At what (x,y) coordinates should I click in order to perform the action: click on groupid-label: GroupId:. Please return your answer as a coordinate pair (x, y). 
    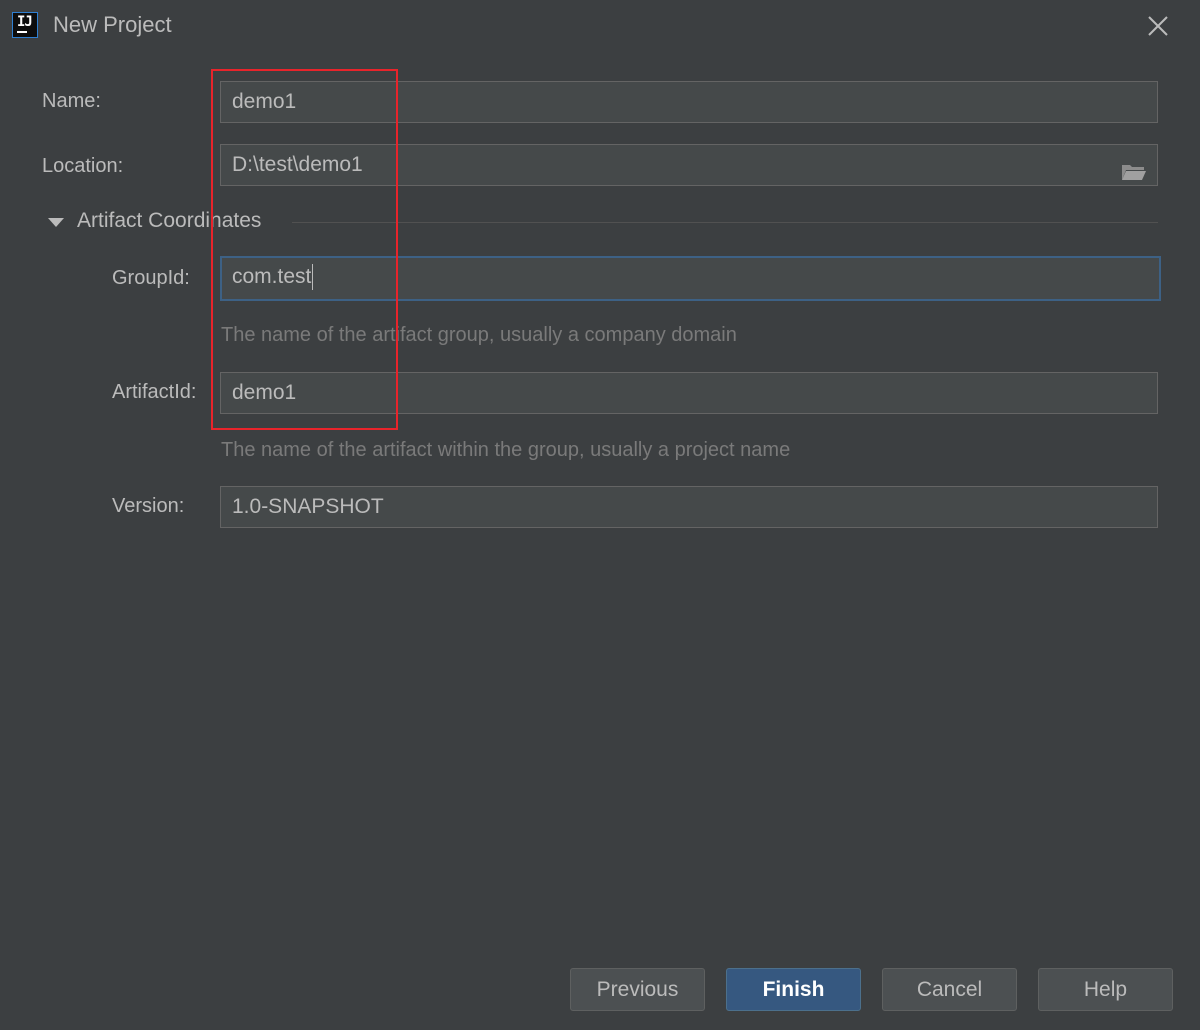
    Looking at the image, I should click on (151, 278).